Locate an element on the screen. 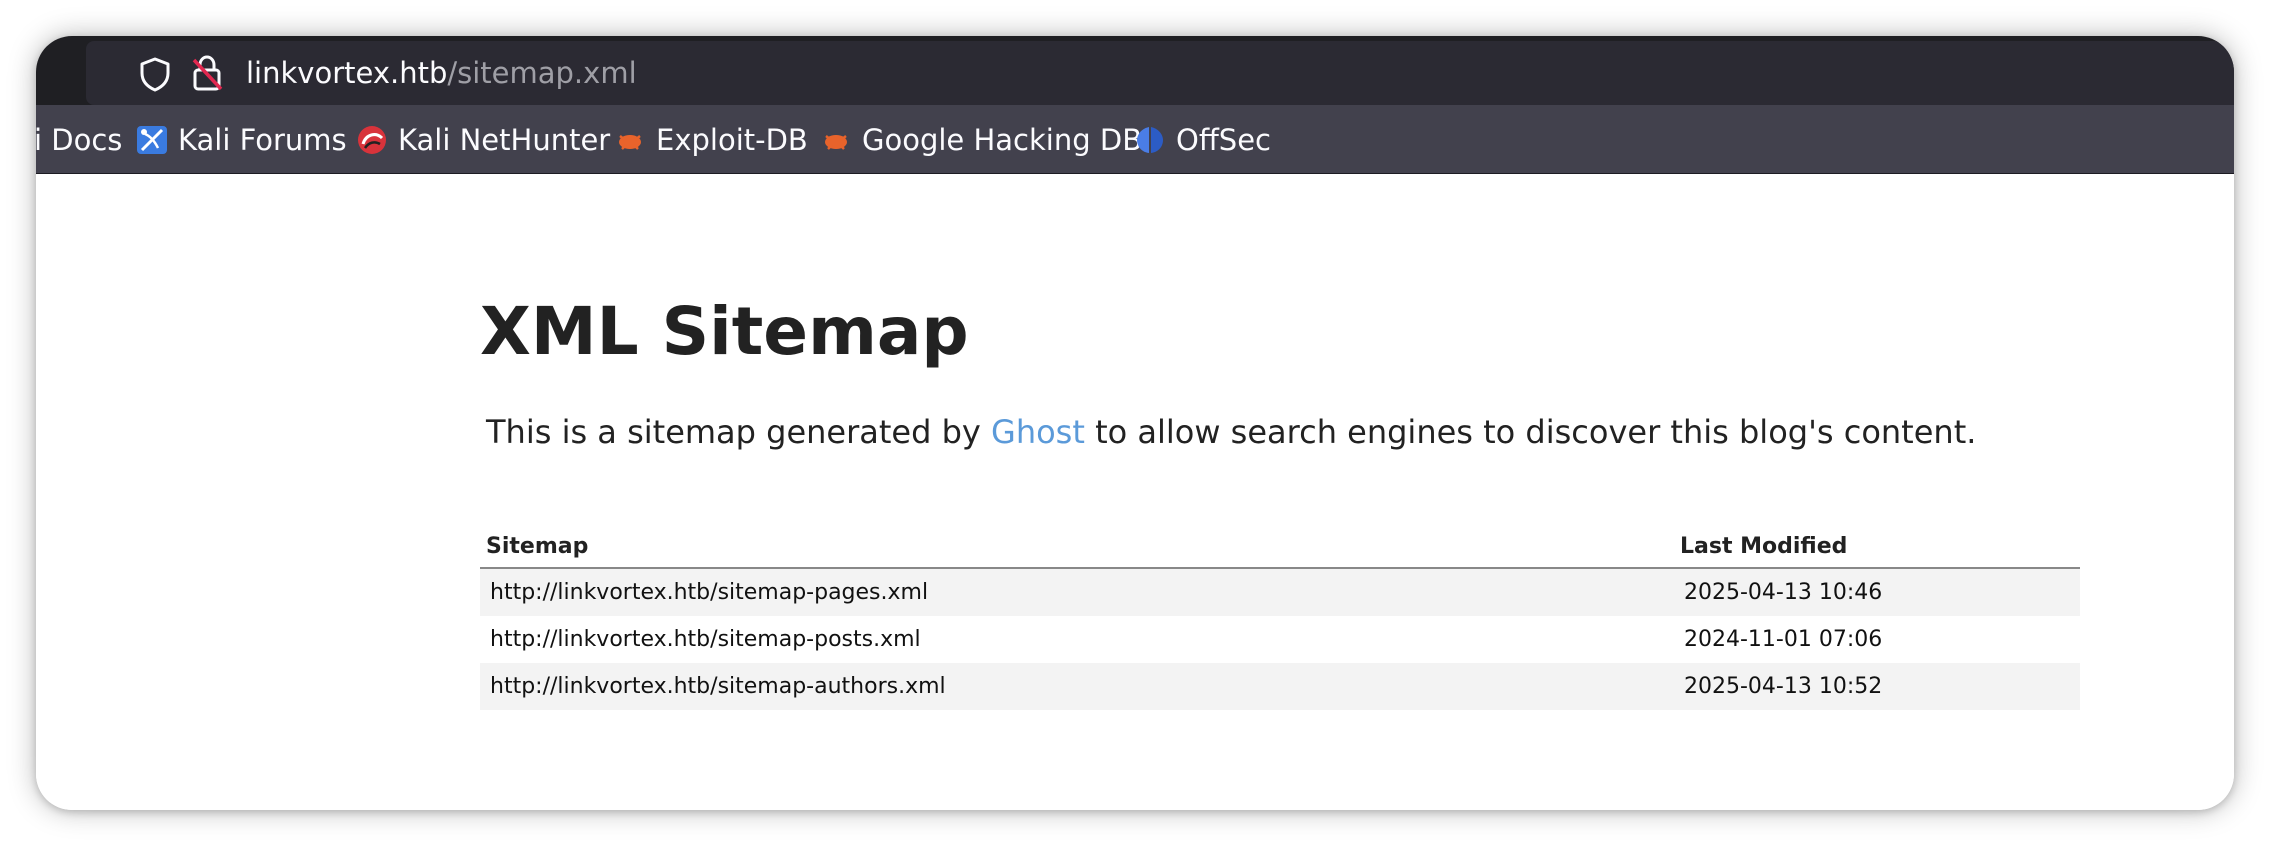 This screenshot has height=846, width=2270. insecure-lock-icon is located at coordinates (207, 73).